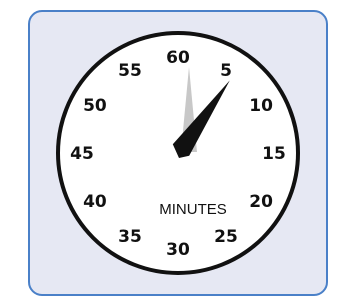 The height and width of the screenshot is (303, 359). Describe the element at coordinates (178, 58) in the screenshot. I see `minute-number-60: 60` at that location.